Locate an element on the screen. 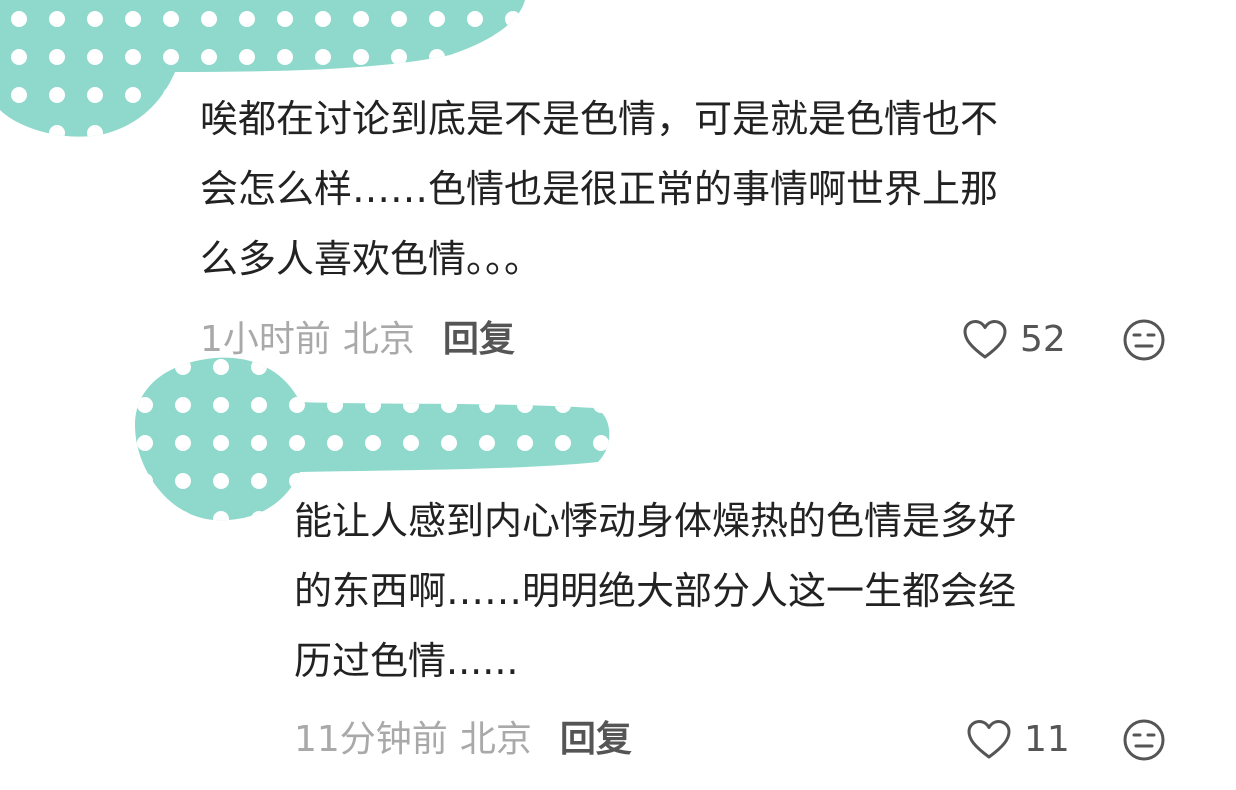  comment-meta: 1小时前 北京 回复 is located at coordinates (357, 340).